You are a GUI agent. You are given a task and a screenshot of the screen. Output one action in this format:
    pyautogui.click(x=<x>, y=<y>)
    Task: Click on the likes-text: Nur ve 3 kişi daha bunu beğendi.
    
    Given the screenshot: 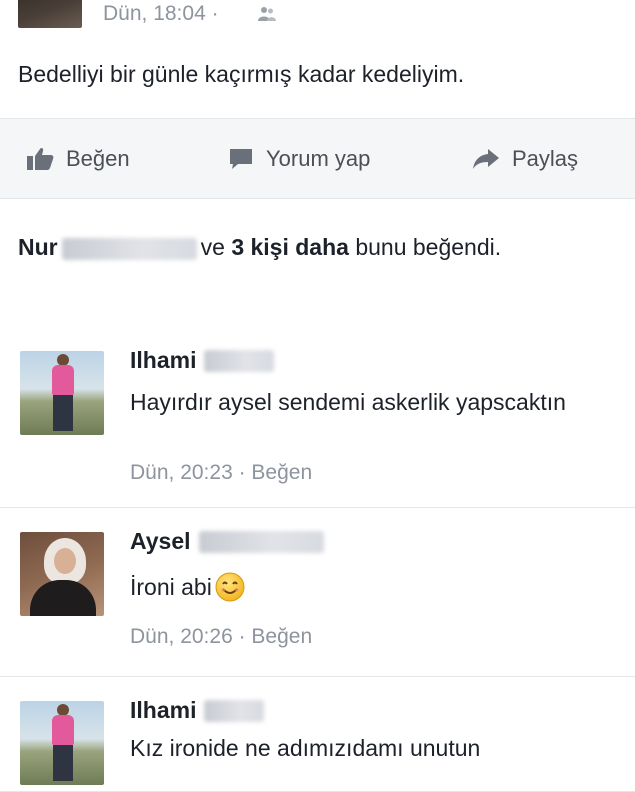 What is the action you would take?
    pyautogui.click(x=318, y=247)
    